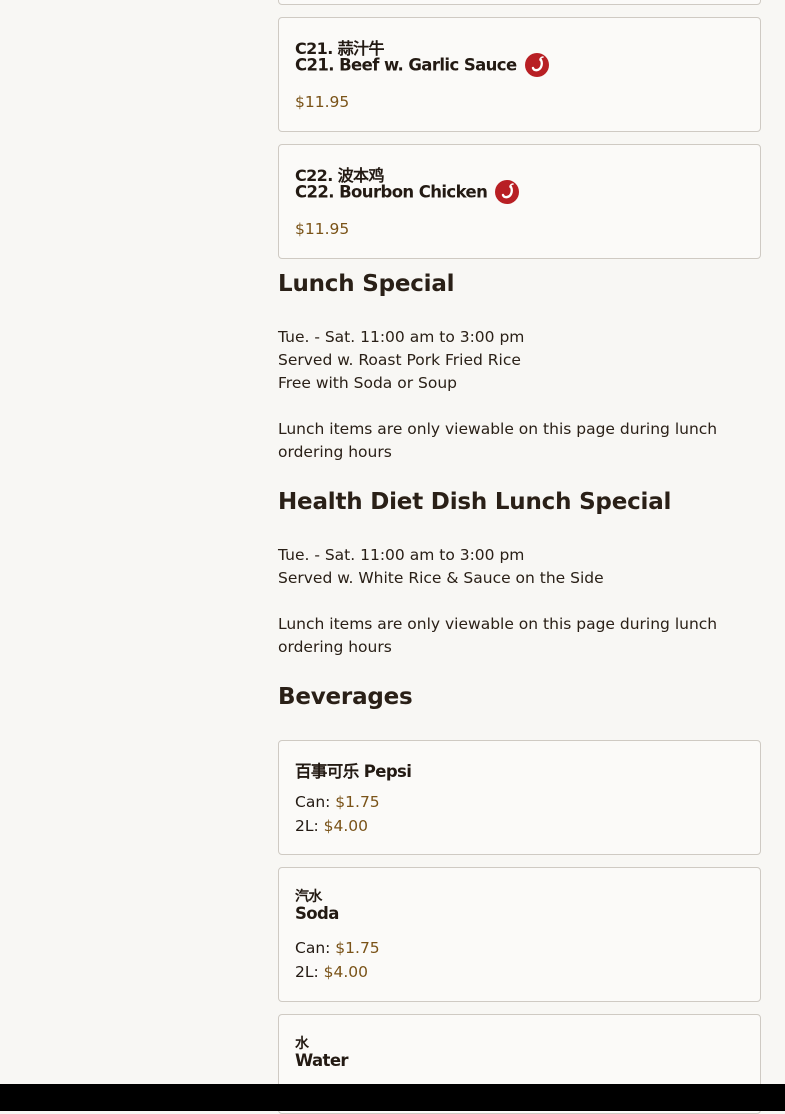  Describe the element at coordinates (401, 555) in the screenshot. I see `health-hours: Tue. - Sat. 11:00 am to 3:00 pm` at that location.